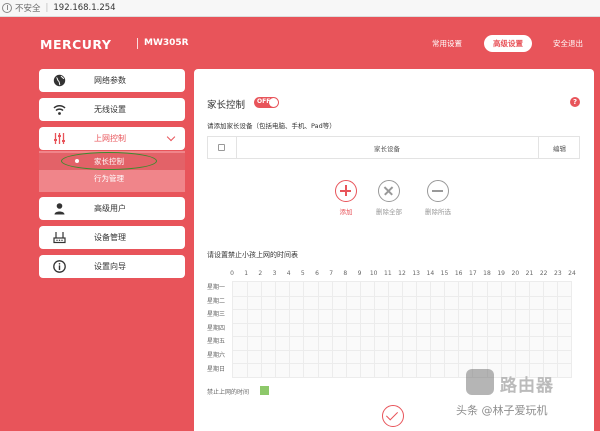  Describe the element at coordinates (501, 273) in the screenshot. I see `hour-label: 19` at that location.